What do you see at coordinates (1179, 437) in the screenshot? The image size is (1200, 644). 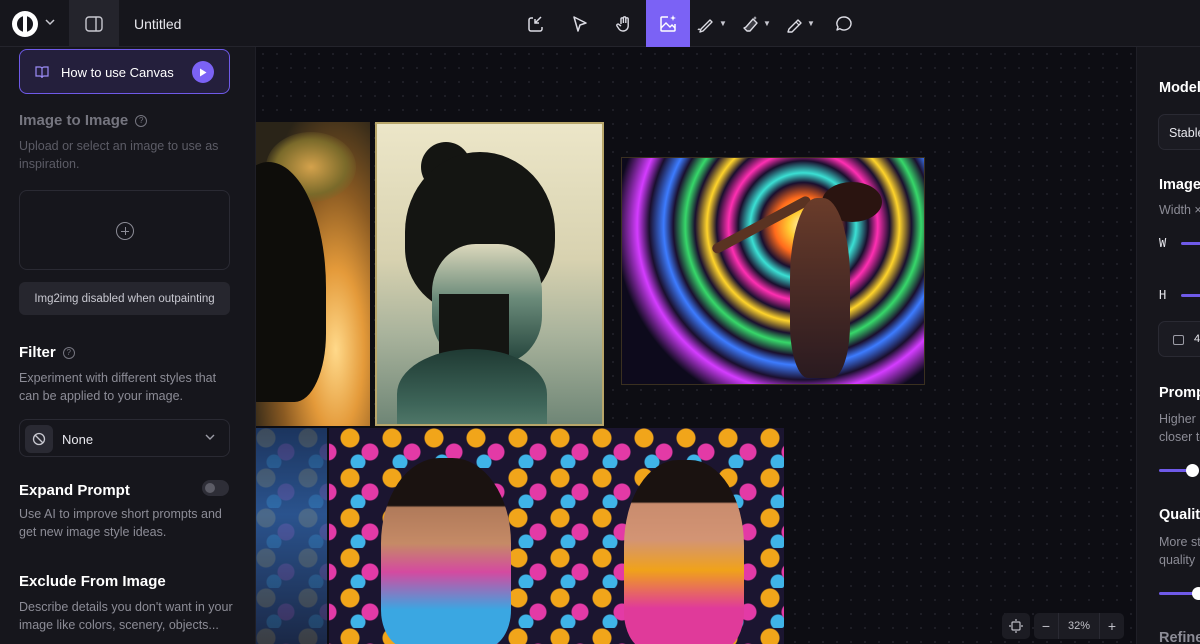 I see `prompt-strength-desc-2: closer to` at bounding box center [1179, 437].